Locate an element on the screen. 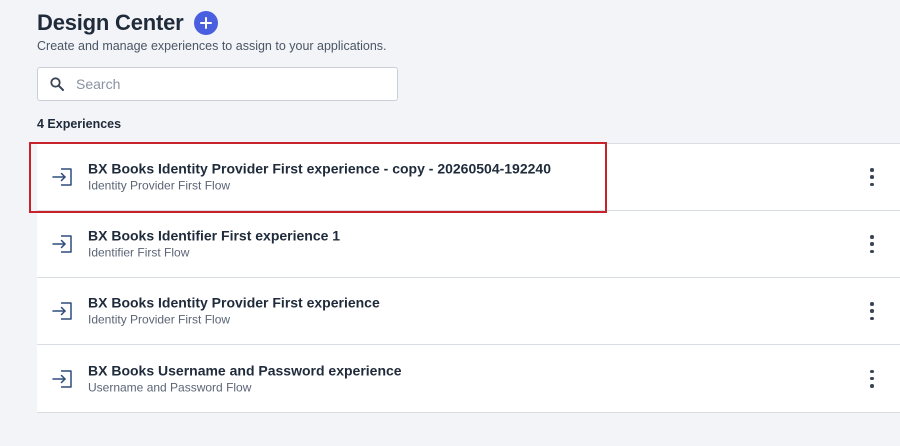 Image resolution: width=900 pixels, height=446 pixels. plus-icon is located at coordinates (205, 23).